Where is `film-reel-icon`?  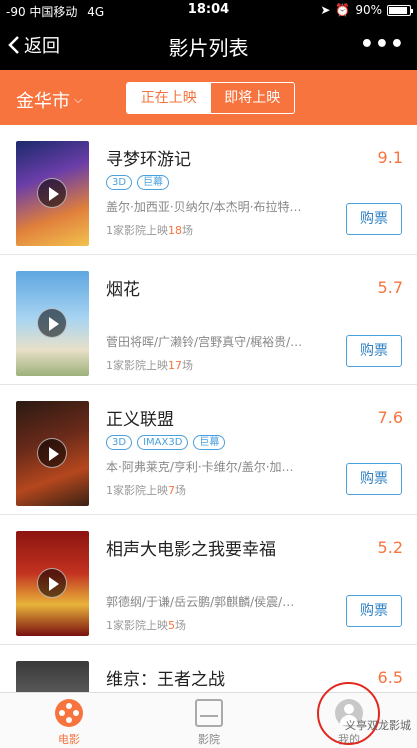 film-reel-icon is located at coordinates (69, 713).